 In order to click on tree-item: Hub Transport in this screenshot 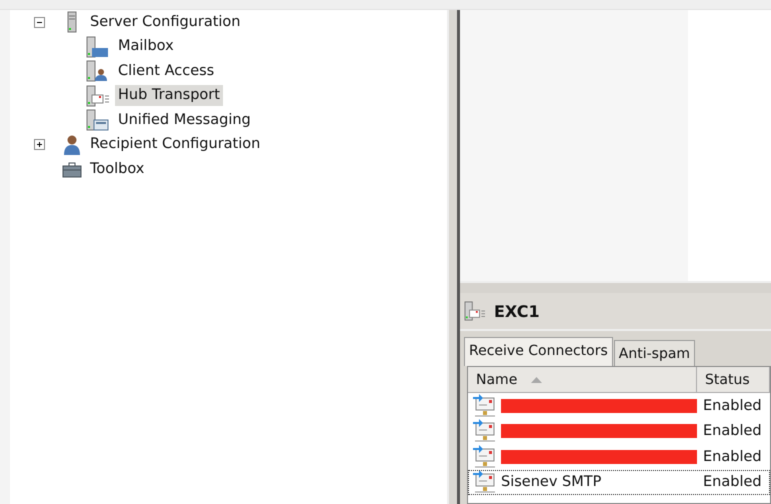, I will do `click(169, 95)`.